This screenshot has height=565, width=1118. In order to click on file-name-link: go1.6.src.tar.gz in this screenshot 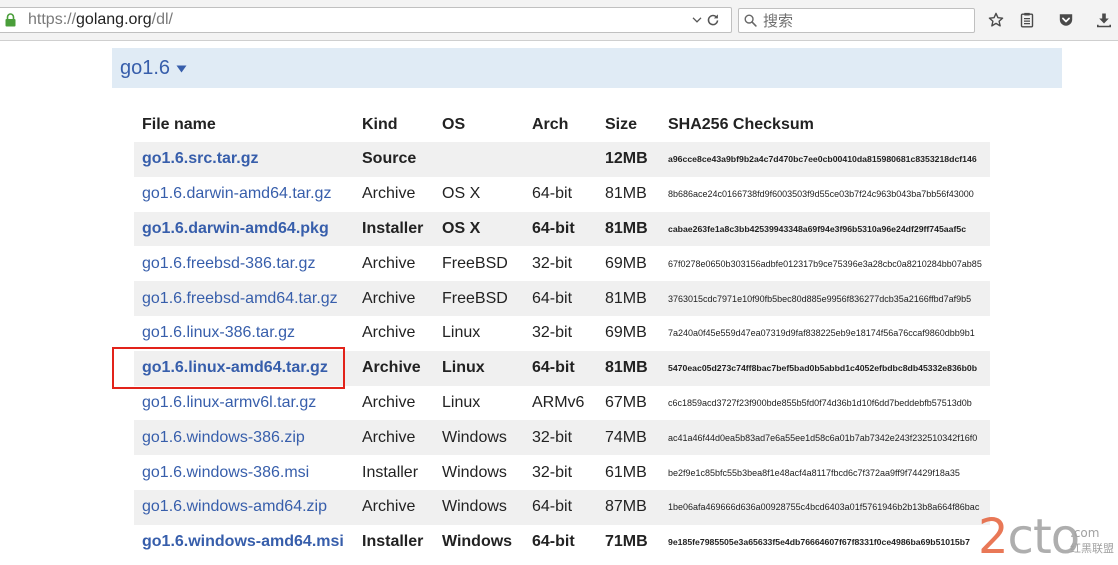, I will do `click(200, 158)`.